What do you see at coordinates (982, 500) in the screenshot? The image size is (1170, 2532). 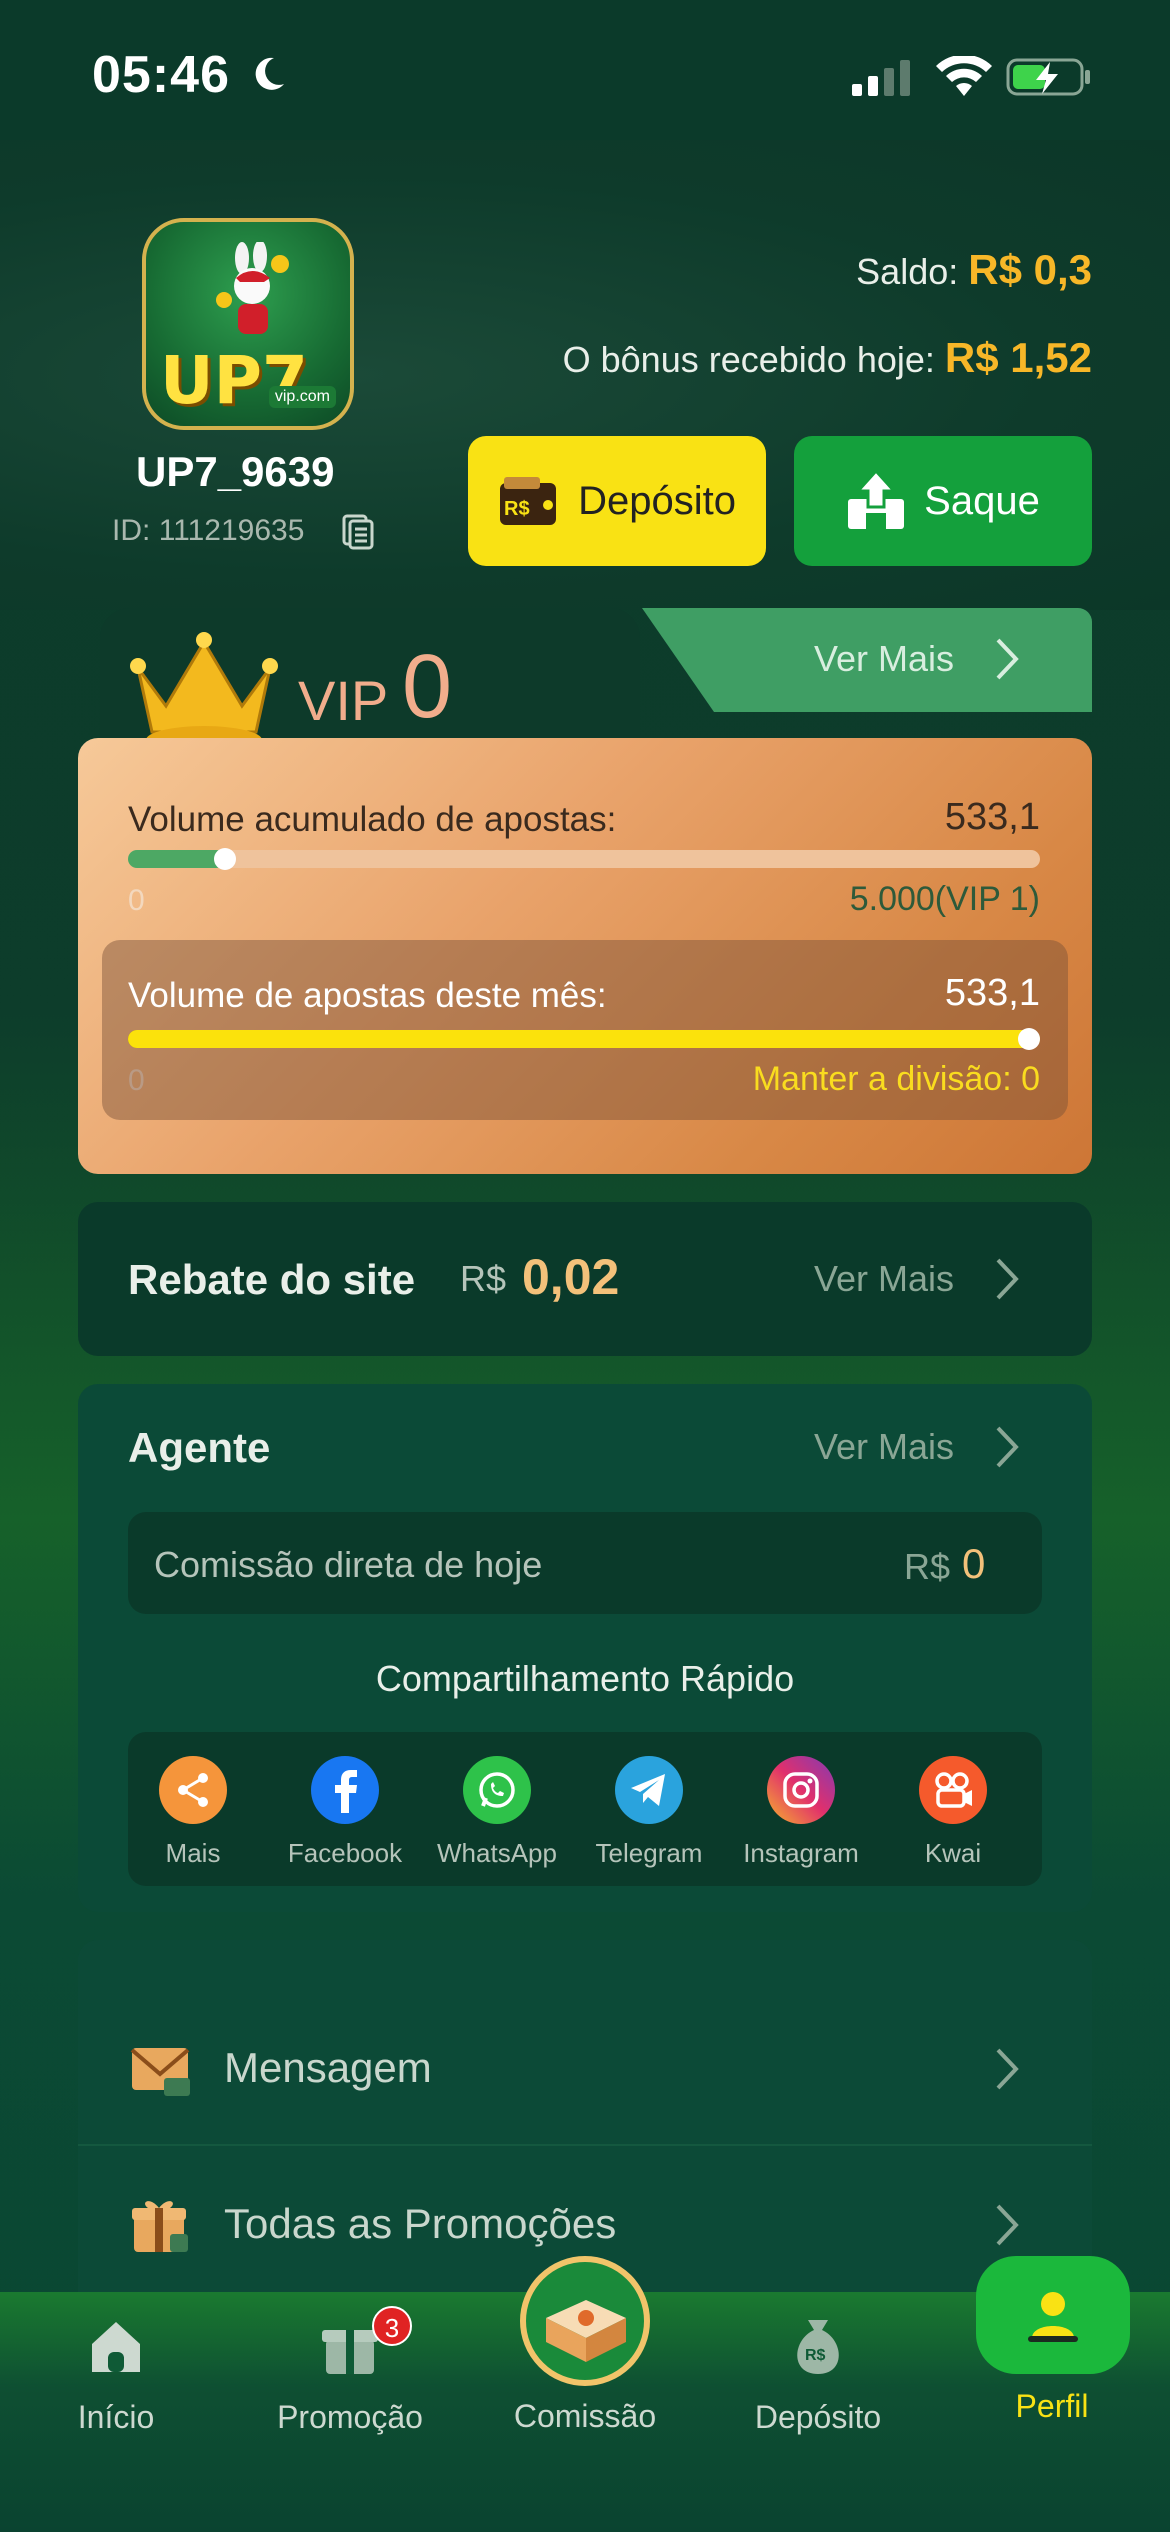 I see `withdraw-label: Saque` at bounding box center [982, 500].